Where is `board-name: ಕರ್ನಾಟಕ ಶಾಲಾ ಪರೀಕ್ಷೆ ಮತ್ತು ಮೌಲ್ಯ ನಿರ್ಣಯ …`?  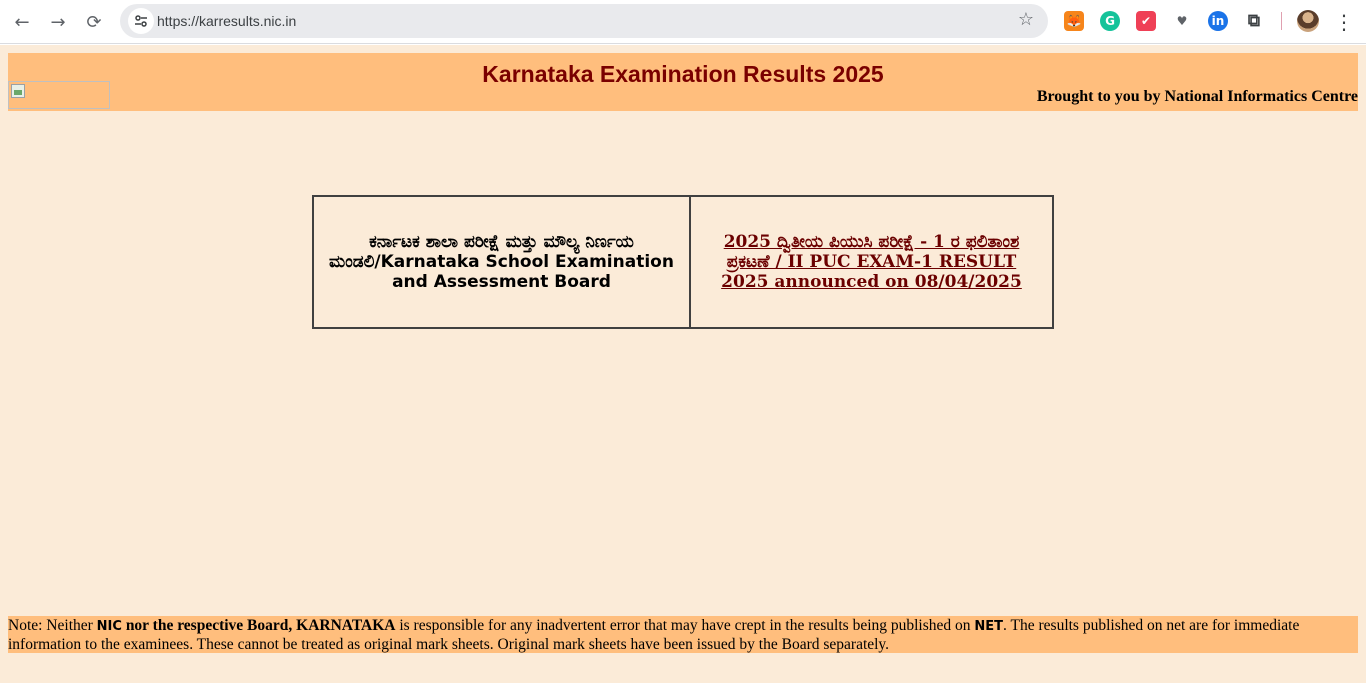
board-name: ಕರ್ನಾಟಕ ಶಾಲಾ ಪರೀಕ್ಷೆ ಮತ್ತು ಮೌಲ್ಯ ನಿರ್ಣಯ … is located at coordinates (501, 262).